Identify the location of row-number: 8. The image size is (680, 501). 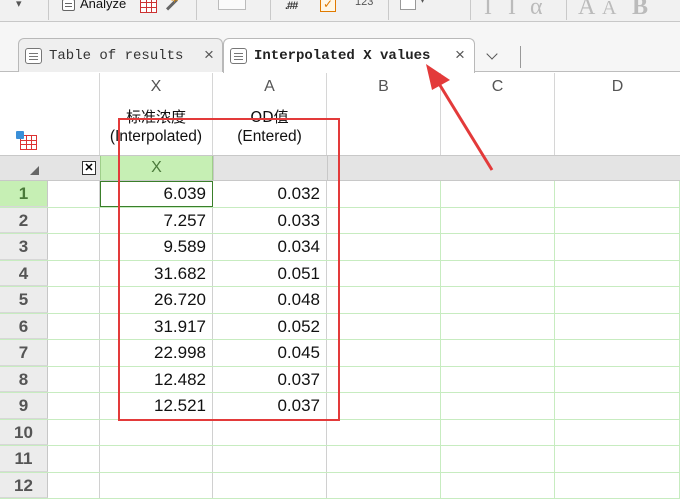
(24, 379).